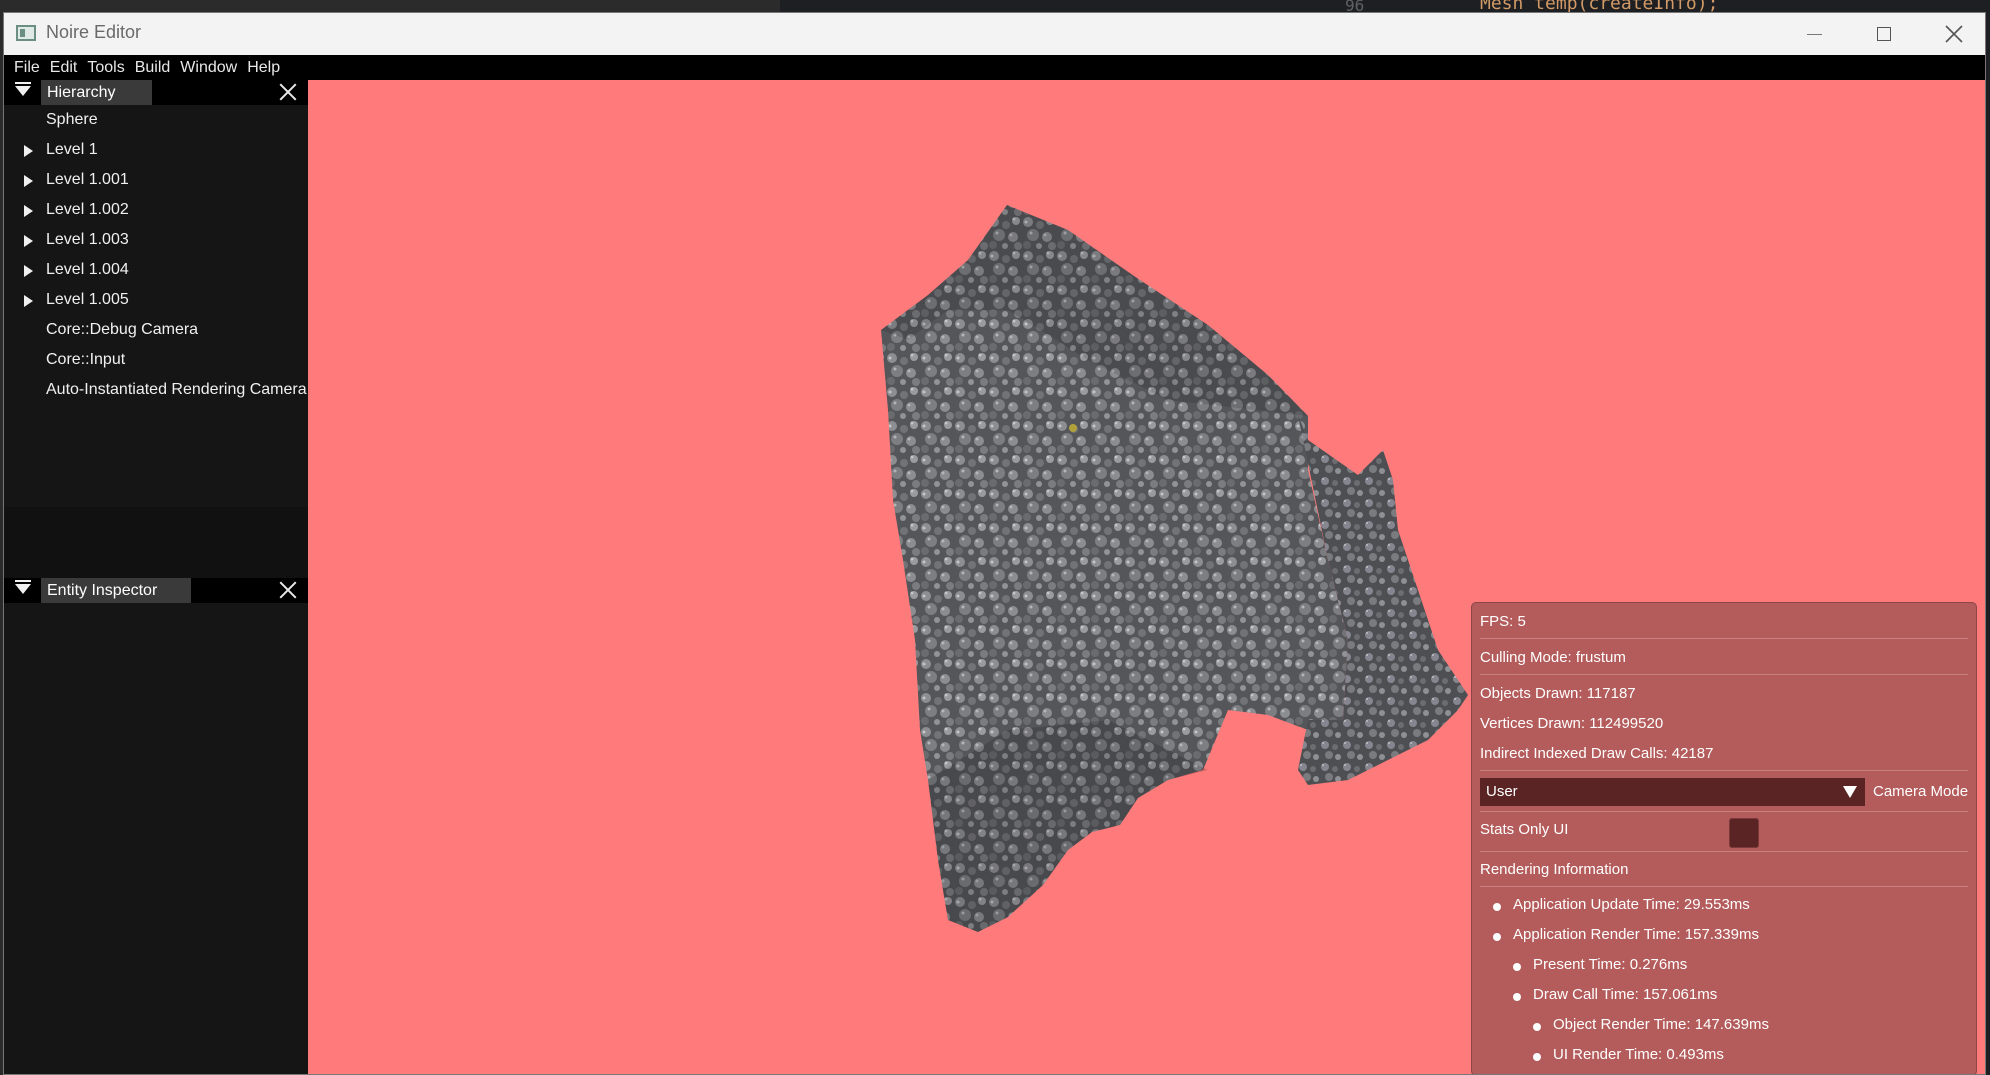 The height and width of the screenshot is (1075, 1990). What do you see at coordinates (96, 92) in the screenshot?
I see `hierarchy-tab: Hierarchy` at bounding box center [96, 92].